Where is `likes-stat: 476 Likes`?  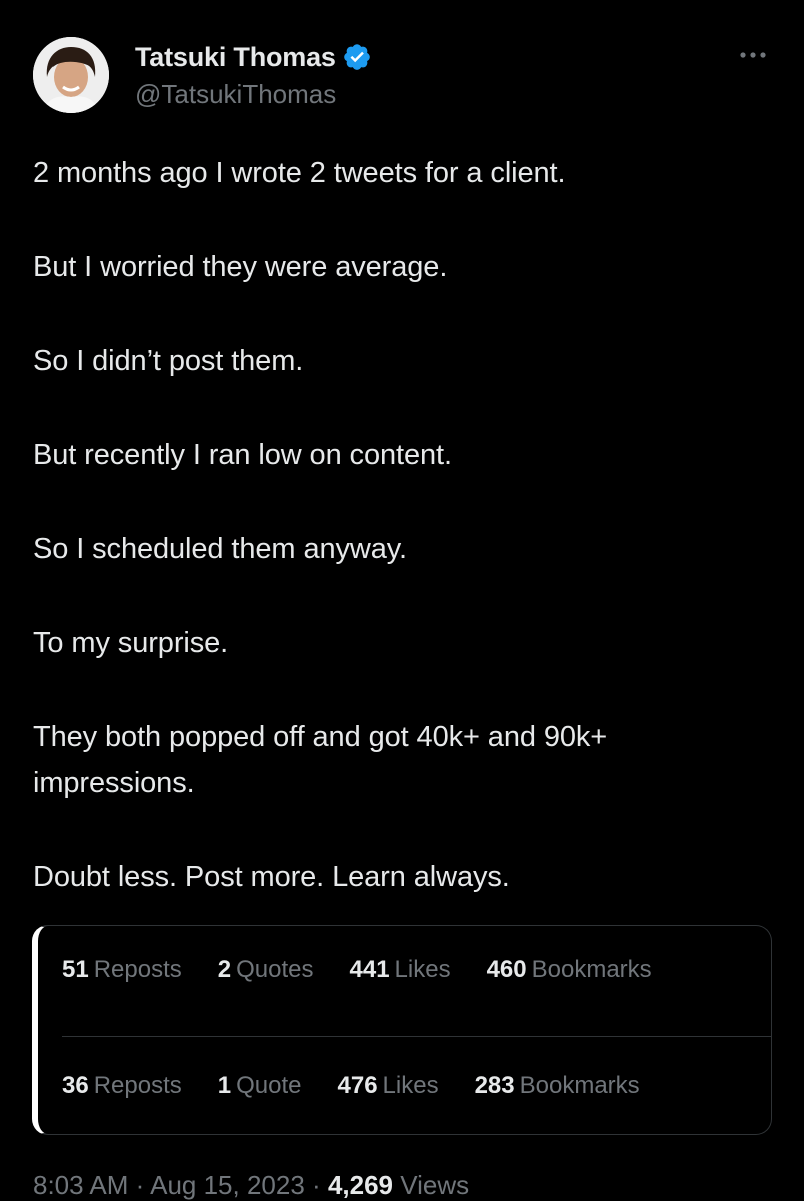 likes-stat: 476 Likes is located at coordinates (388, 1086).